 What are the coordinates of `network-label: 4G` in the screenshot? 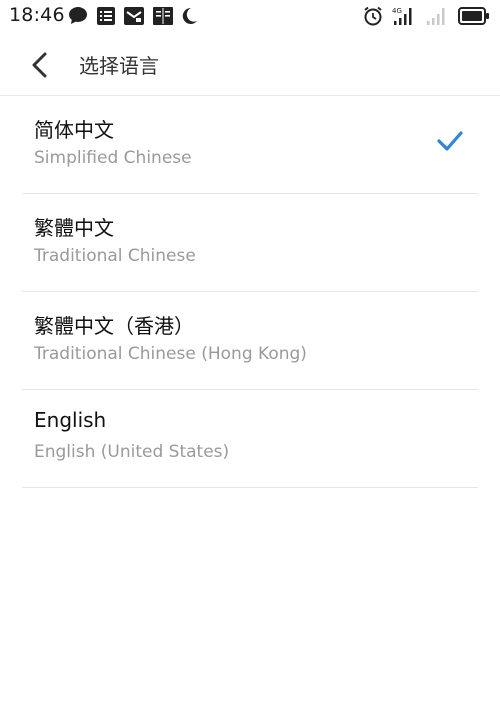 It's located at (397, 11).